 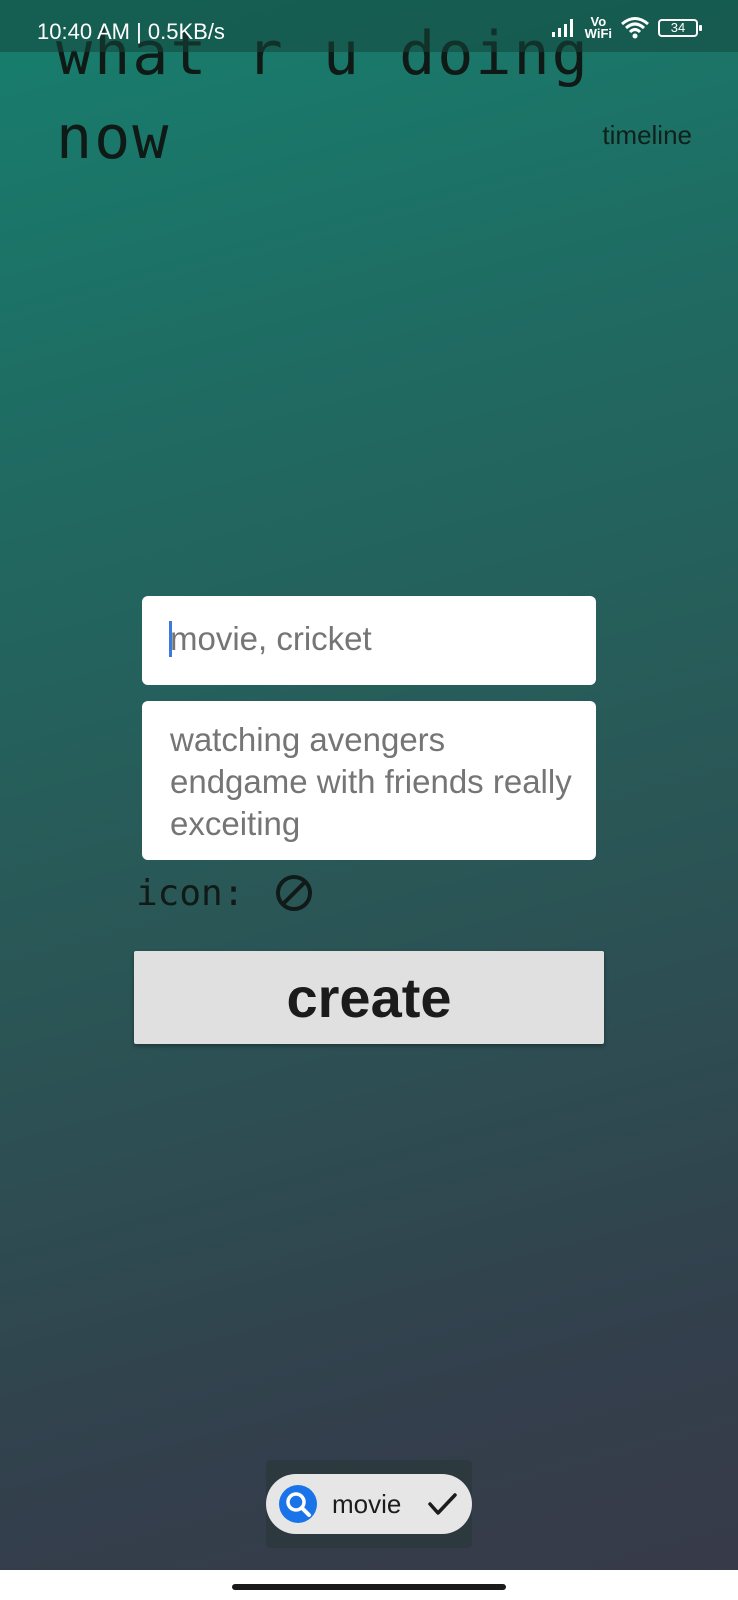 What do you see at coordinates (170, 639) in the screenshot?
I see `text-cursor` at bounding box center [170, 639].